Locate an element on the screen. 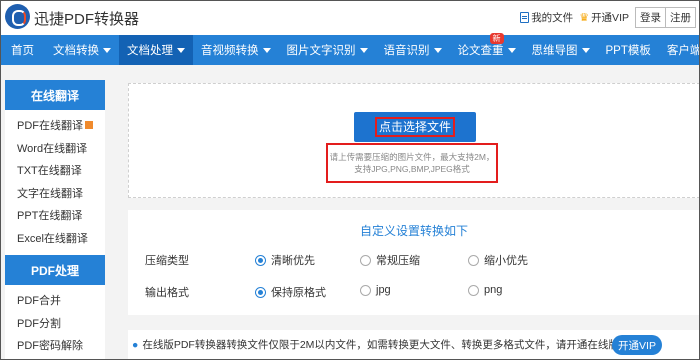 The width and height of the screenshot is (700, 360). nav-item-client: 客户端 is located at coordinates (679, 50).